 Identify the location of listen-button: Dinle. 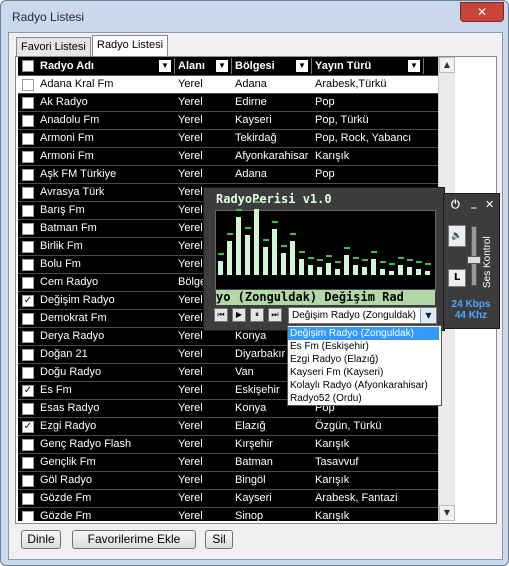
(41, 539).